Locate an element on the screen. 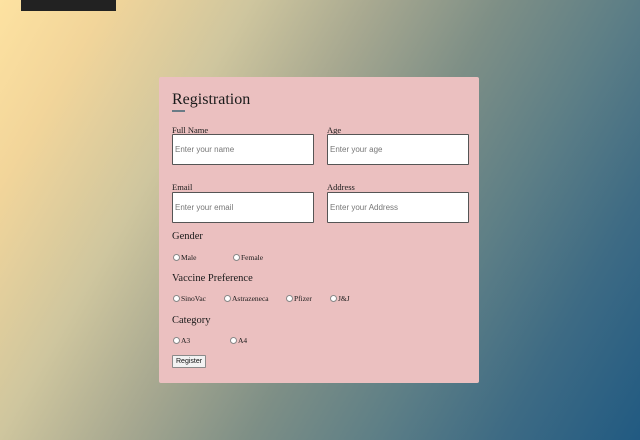 The image size is (640, 440). gender-heading: Gender is located at coordinates (187, 236).